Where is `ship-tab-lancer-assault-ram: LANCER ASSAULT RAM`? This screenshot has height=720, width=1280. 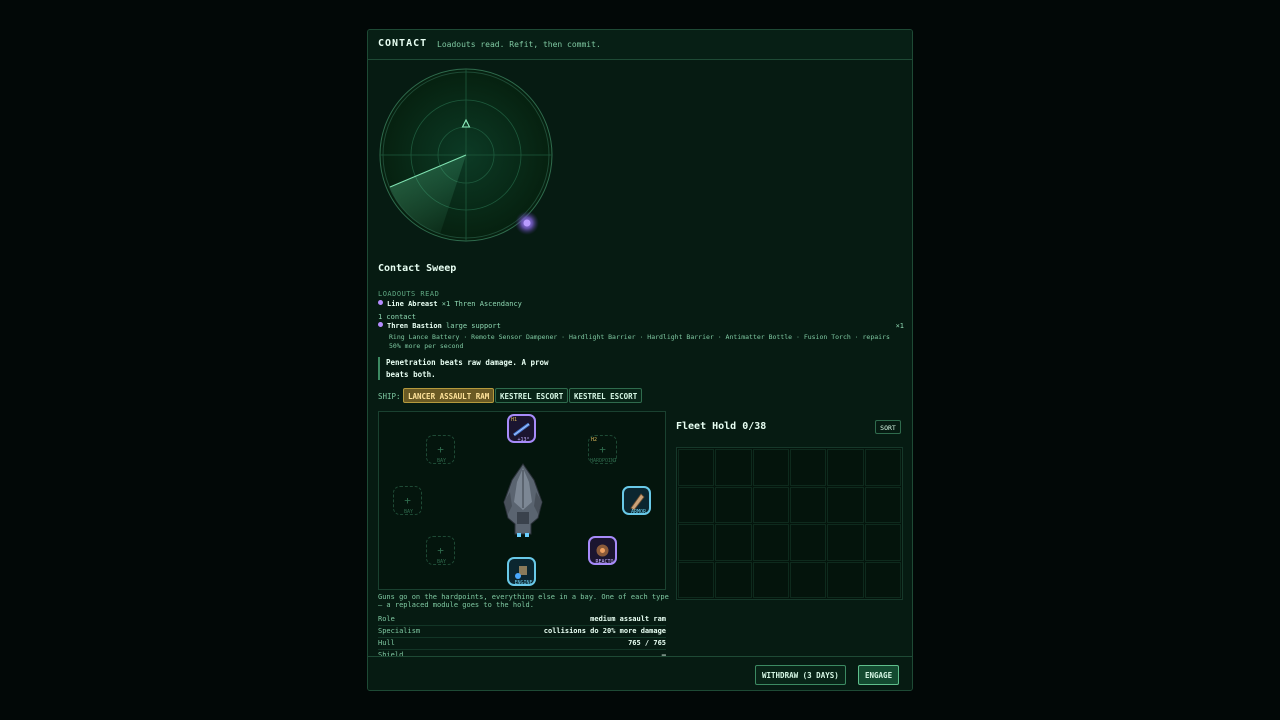 ship-tab-lancer-assault-ram: LANCER ASSAULT RAM is located at coordinates (449, 395).